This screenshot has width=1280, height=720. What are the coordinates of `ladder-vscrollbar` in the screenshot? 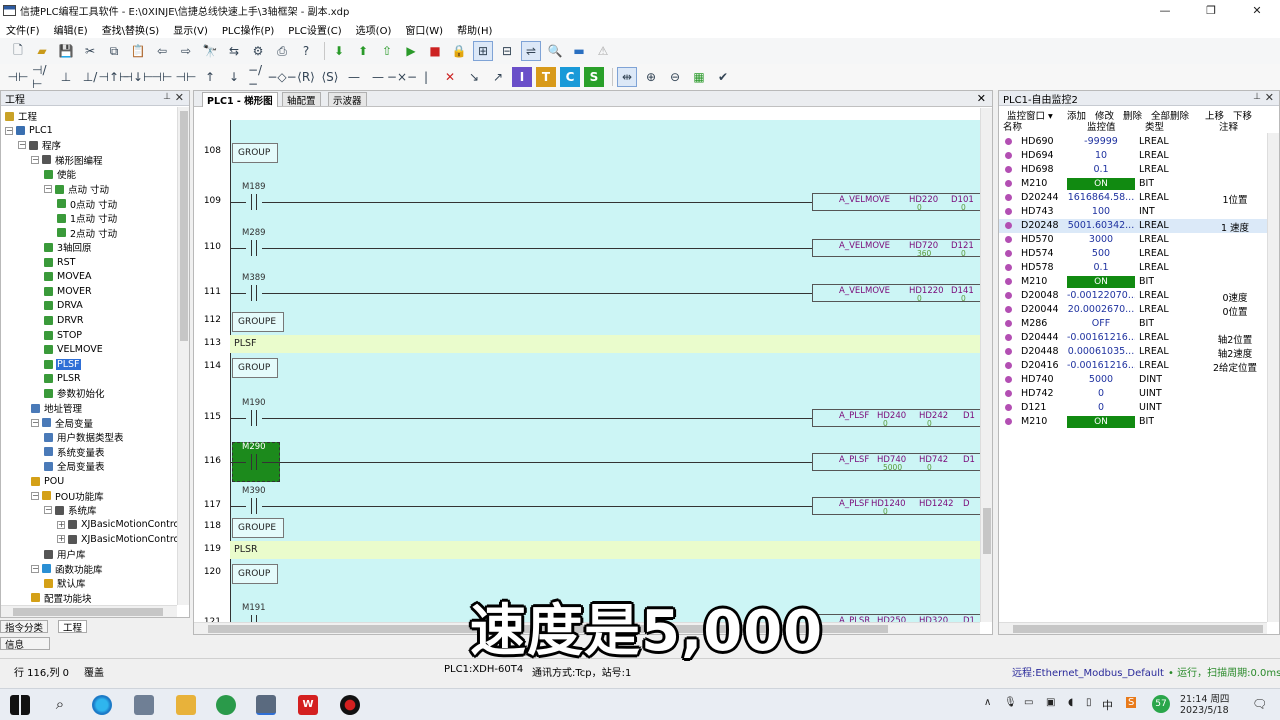 It's located at (986, 365).